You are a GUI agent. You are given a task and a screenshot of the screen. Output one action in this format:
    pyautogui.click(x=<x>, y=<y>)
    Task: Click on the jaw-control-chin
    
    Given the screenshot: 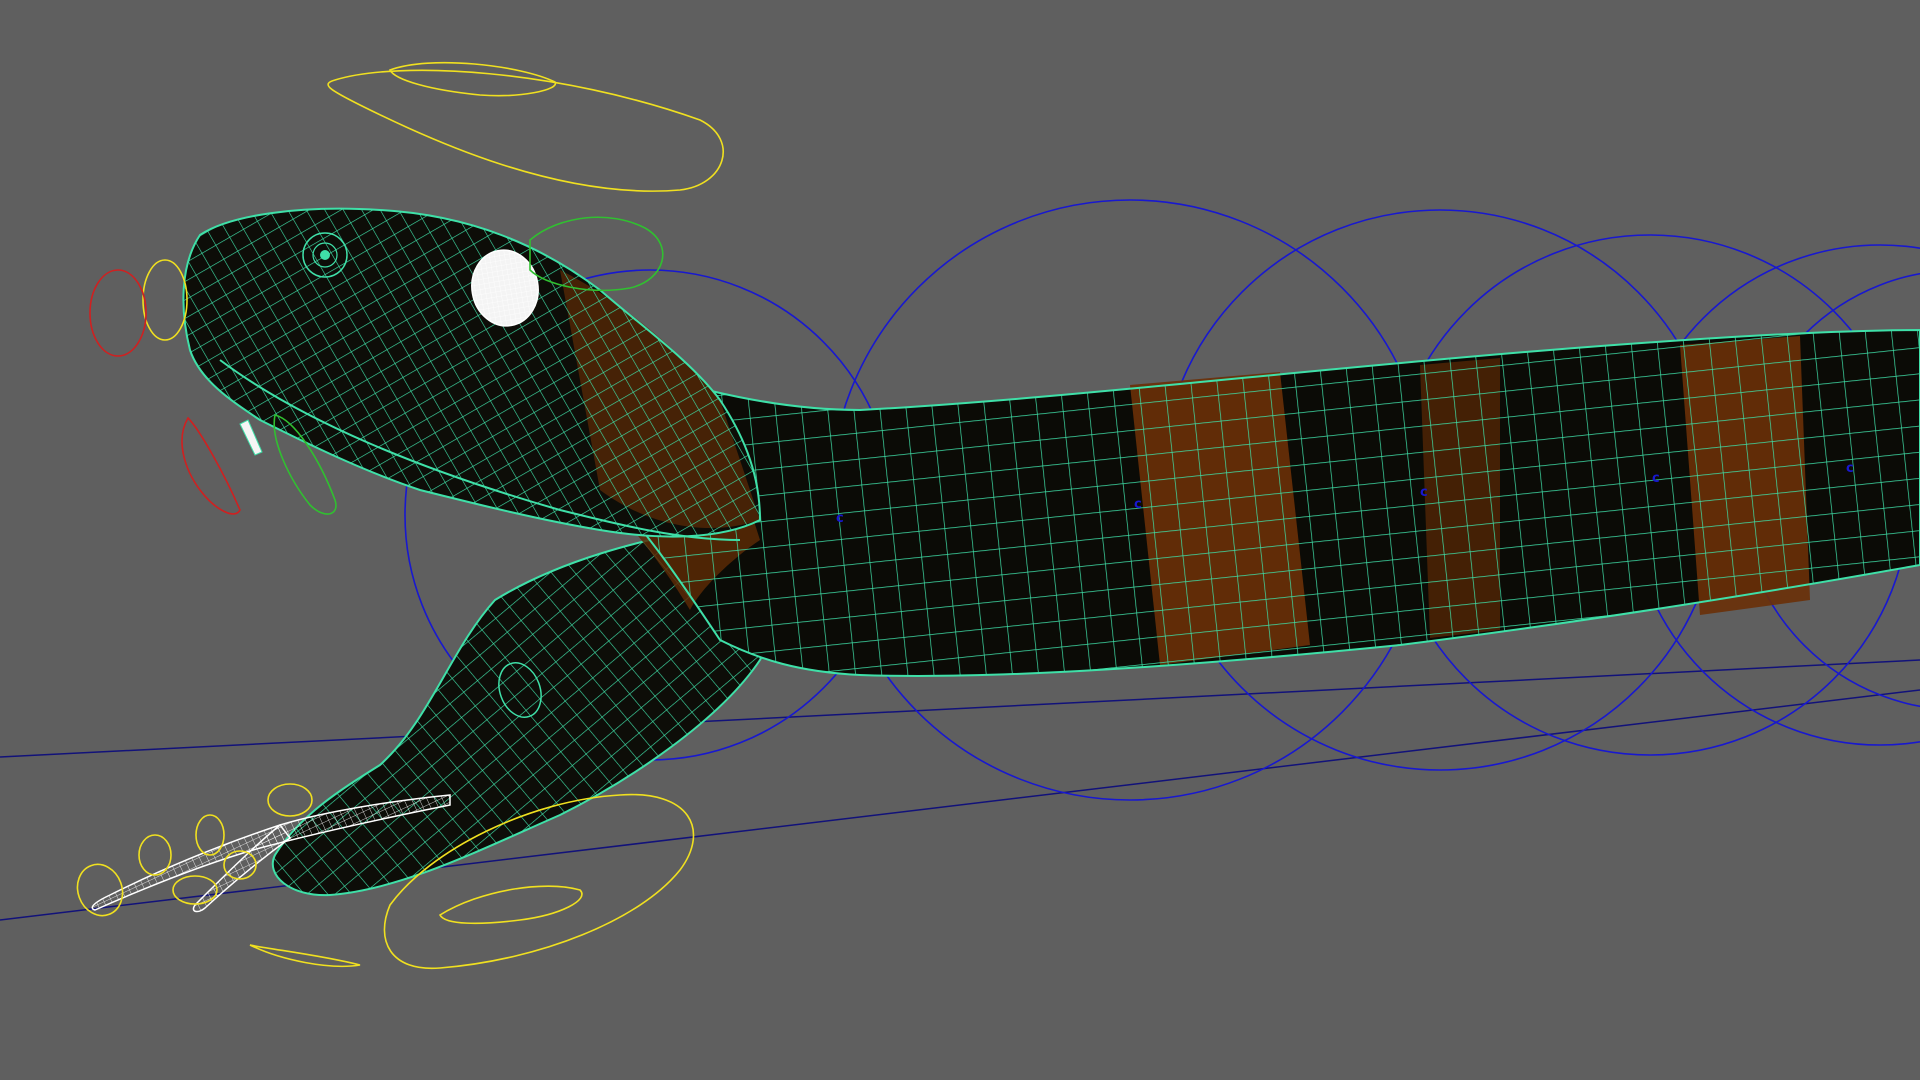 What is the action you would take?
    pyautogui.click(x=305, y=956)
    